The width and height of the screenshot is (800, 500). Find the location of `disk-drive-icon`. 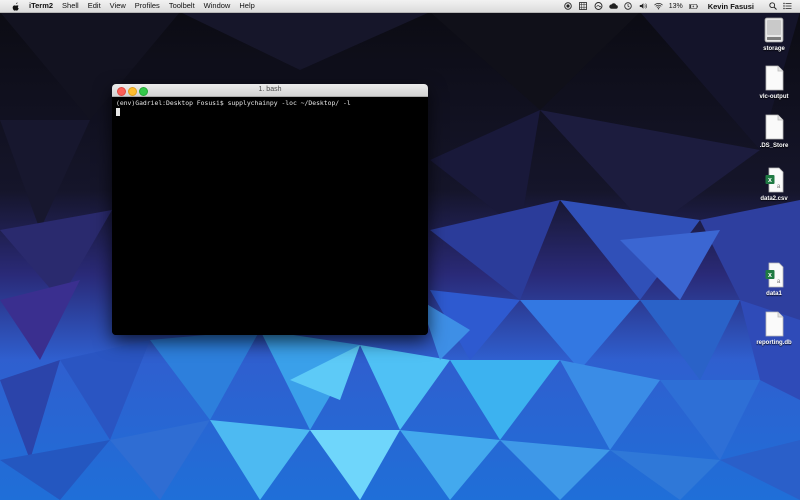

disk-drive-icon is located at coordinates (774, 30).